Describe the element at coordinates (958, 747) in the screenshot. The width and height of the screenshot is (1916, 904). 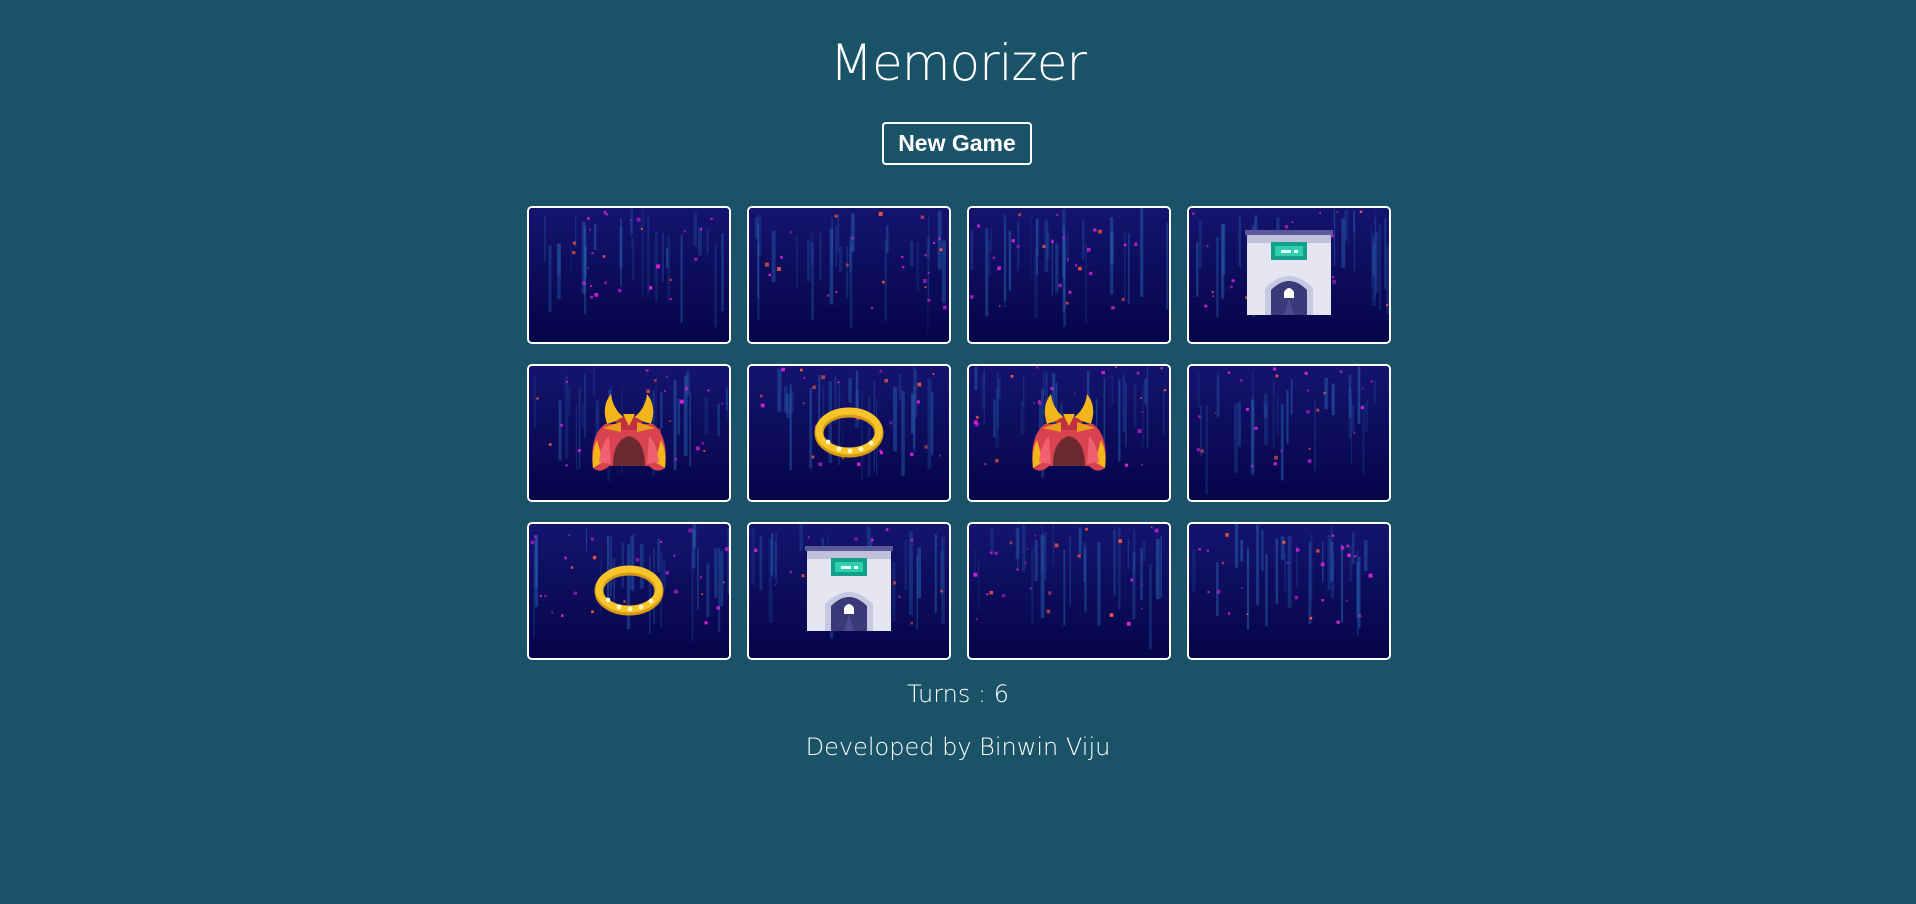
I see `developer-credit: Developed by Binwin Viju` at that location.